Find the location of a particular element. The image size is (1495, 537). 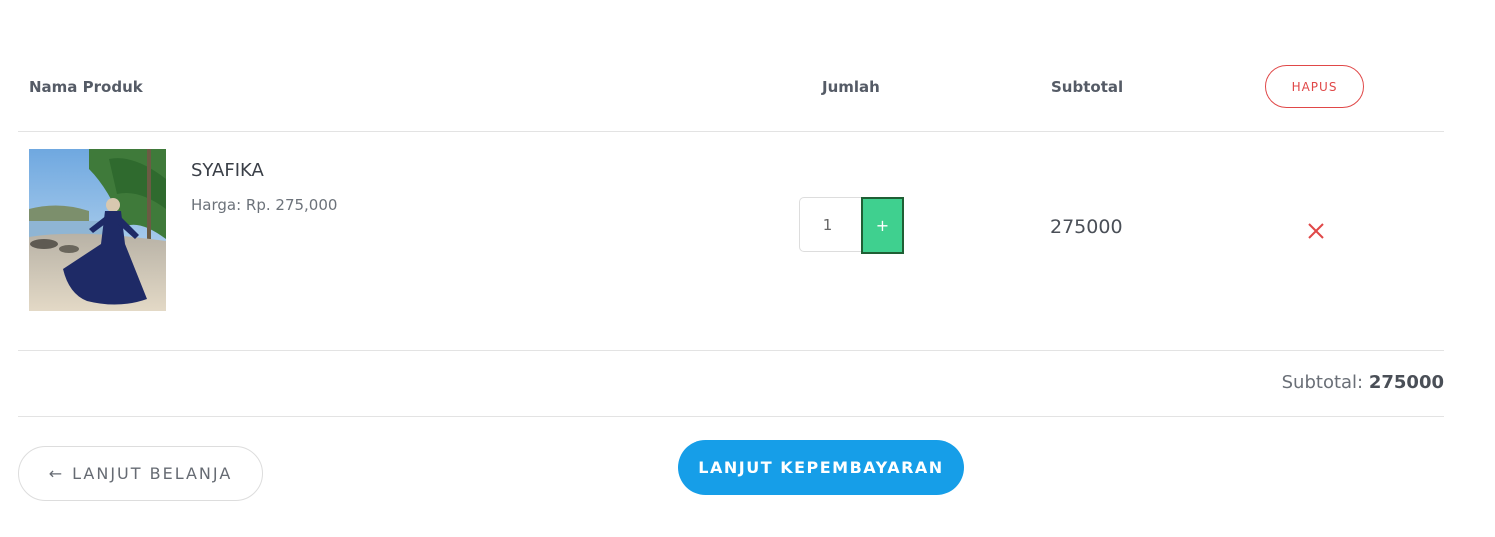

close-icon is located at coordinates (1316, 231).